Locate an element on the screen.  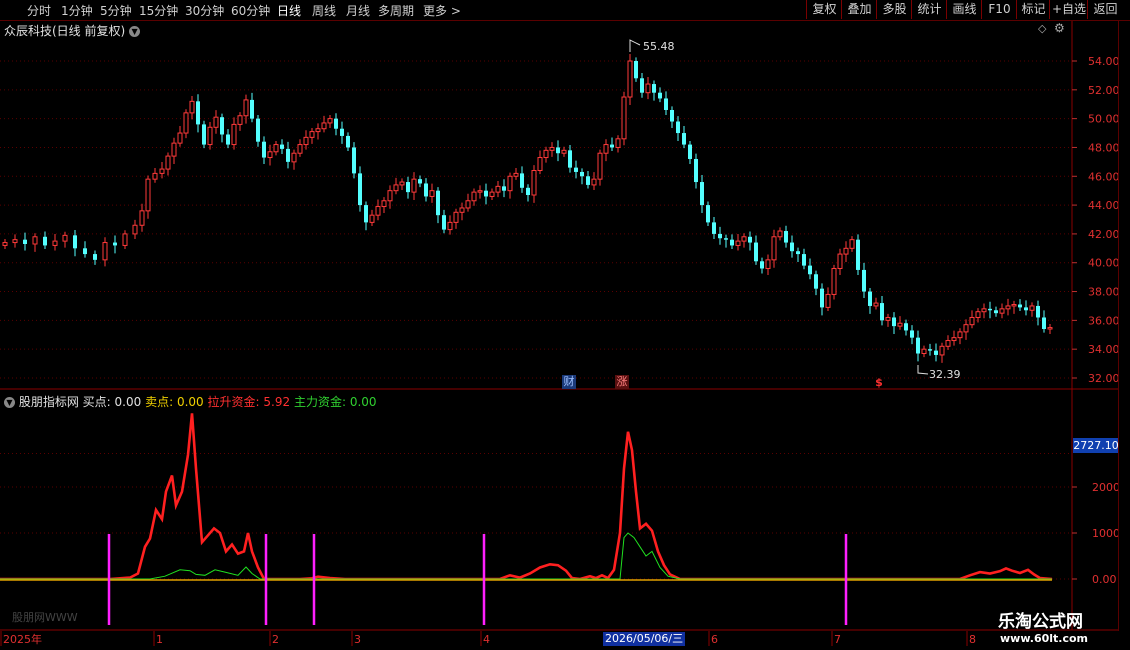
tab-monthly: 月线 is located at coordinates (358, 10).